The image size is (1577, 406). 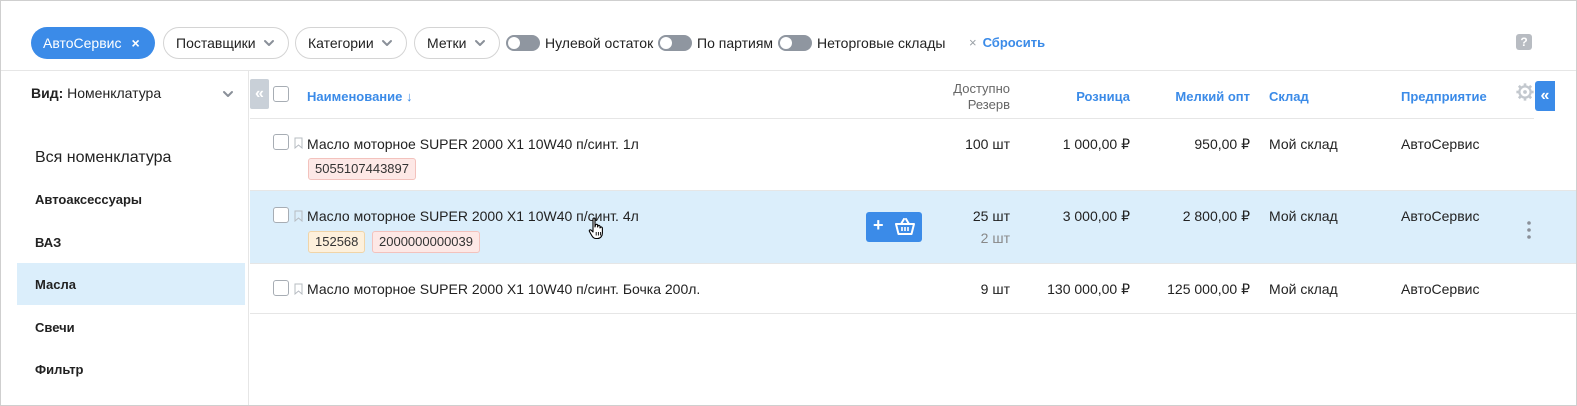 What do you see at coordinates (987, 144) in the screenshot?
I see `available-qty: 100 шт` at bounding box center [987, 144].